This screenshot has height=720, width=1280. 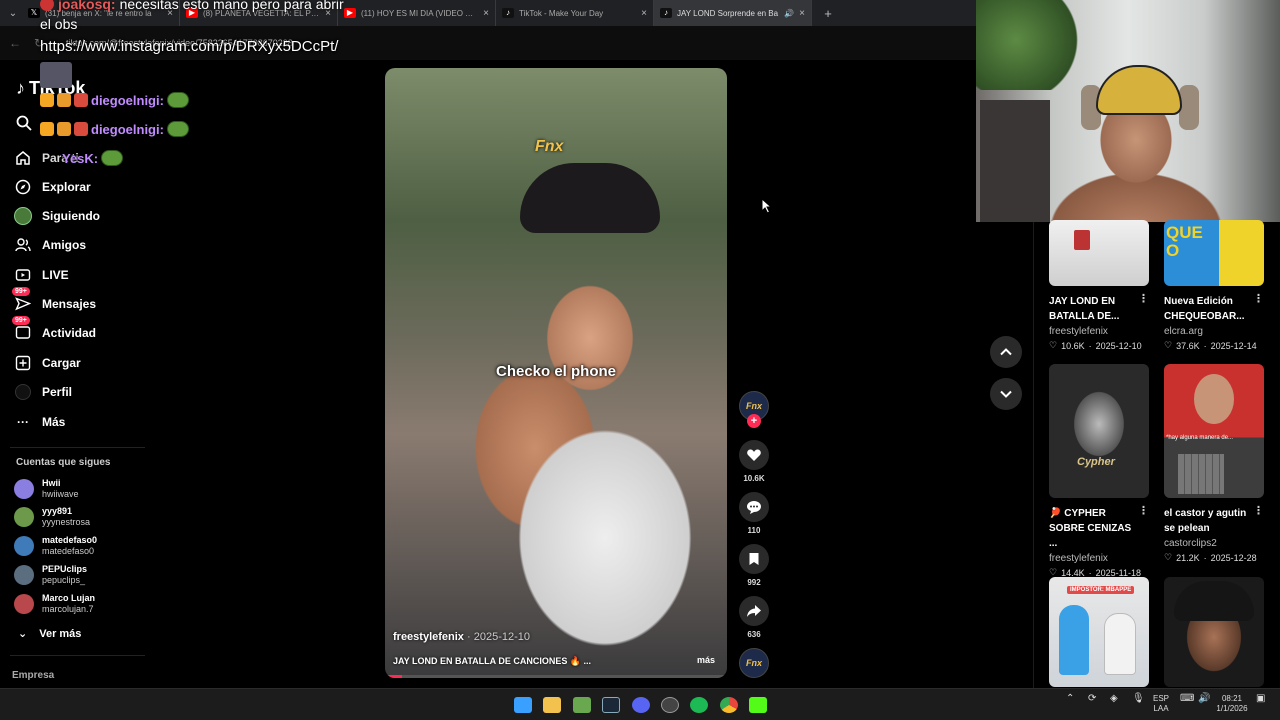 I want to click on nav-label: Más, so click(x=54, y=422).